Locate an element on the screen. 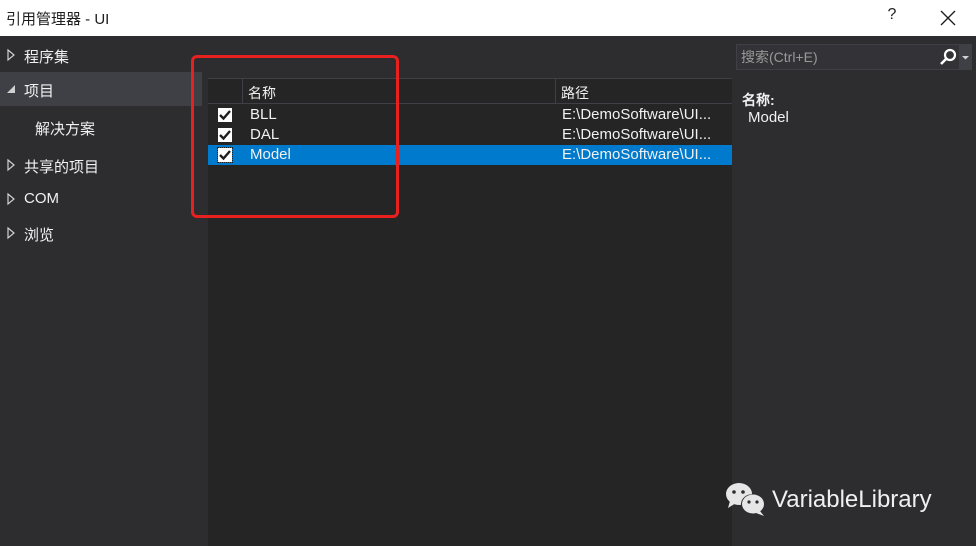  row-name: Model is located at coordinates (270, 154).